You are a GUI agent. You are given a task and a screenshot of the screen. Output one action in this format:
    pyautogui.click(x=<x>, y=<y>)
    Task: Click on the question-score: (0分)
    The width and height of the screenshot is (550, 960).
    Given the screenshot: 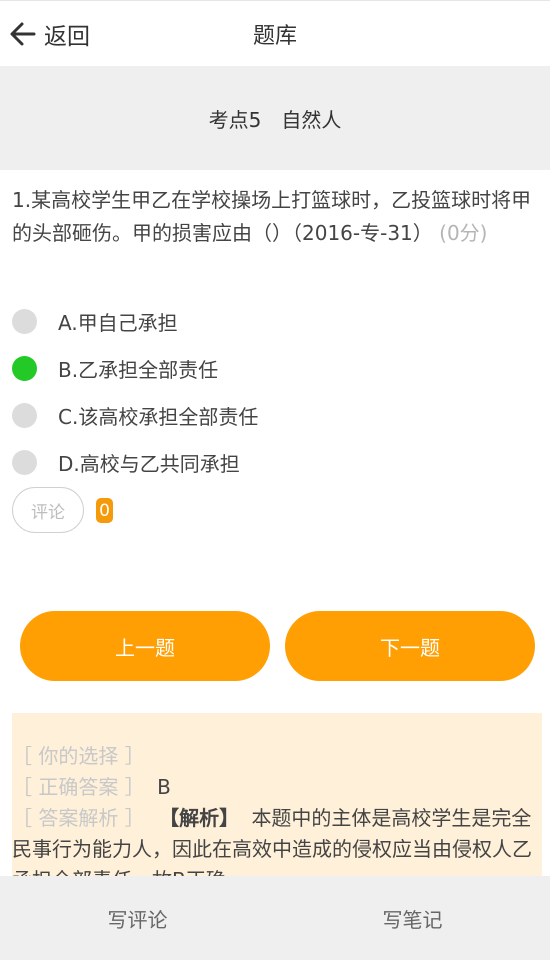 What is the action you would take?
    pyautogui.click(x=463, y=233)
    